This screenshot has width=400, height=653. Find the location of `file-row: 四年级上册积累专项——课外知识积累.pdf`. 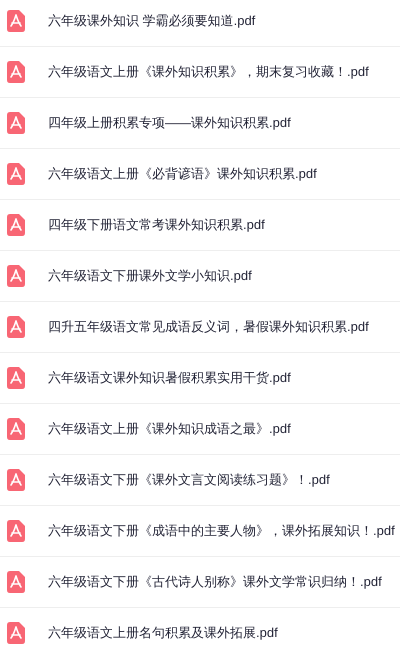

file-row: 四年级上册积累专项——课外知识积累.pdf is located at coordinates (200, 123).